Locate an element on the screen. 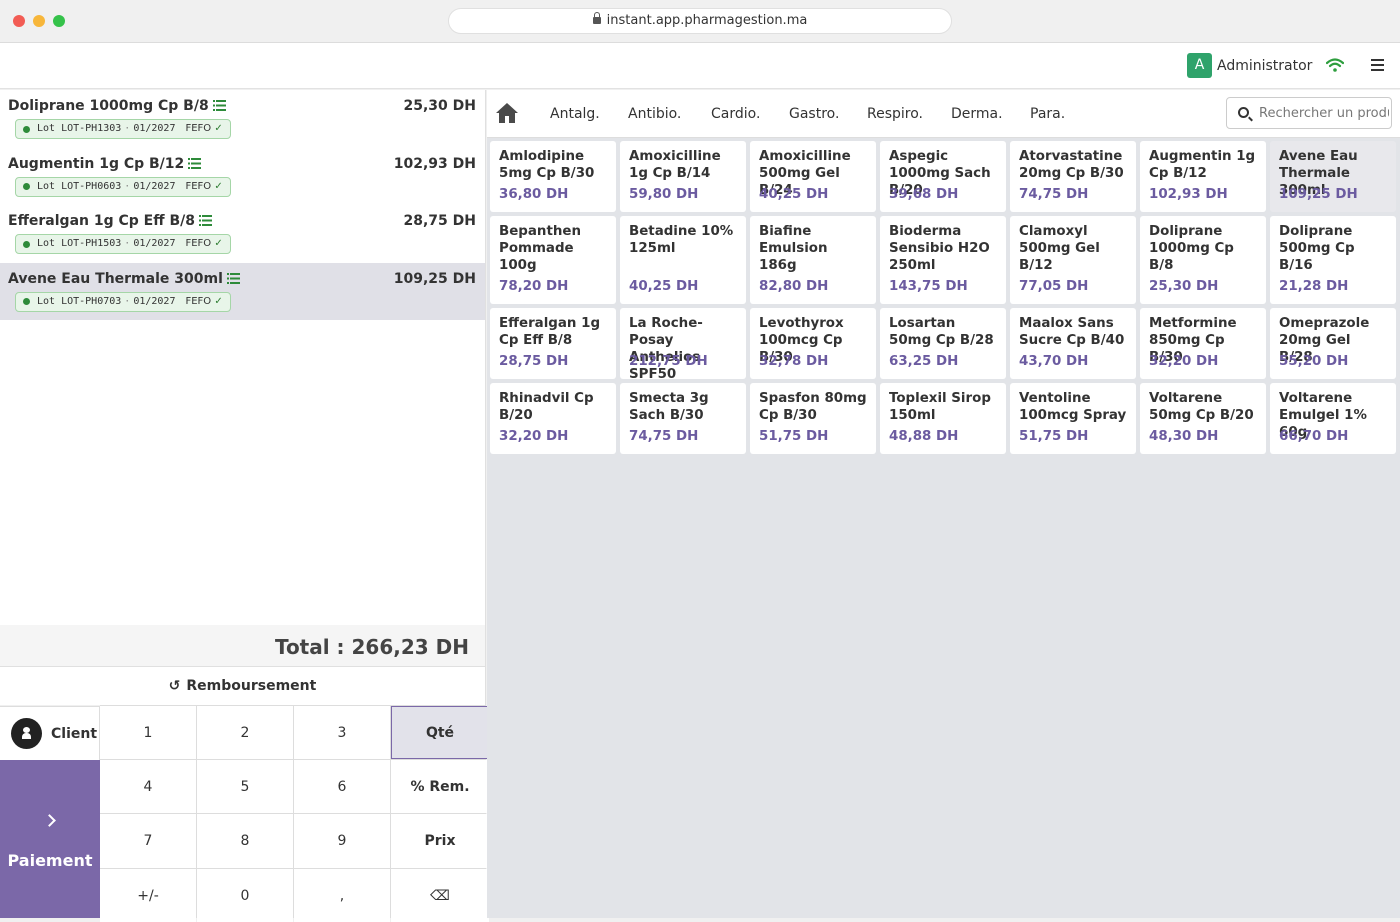  numpad-key-4: 4 is located at coordinates (148, 786).